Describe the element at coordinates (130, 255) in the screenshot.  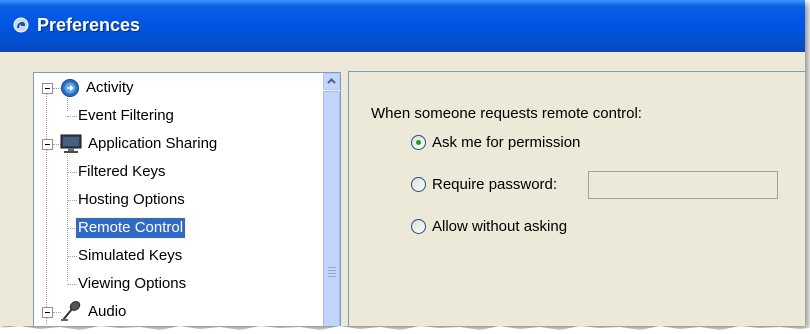
I see `tree-item-label: Simulated Keys` at that location.